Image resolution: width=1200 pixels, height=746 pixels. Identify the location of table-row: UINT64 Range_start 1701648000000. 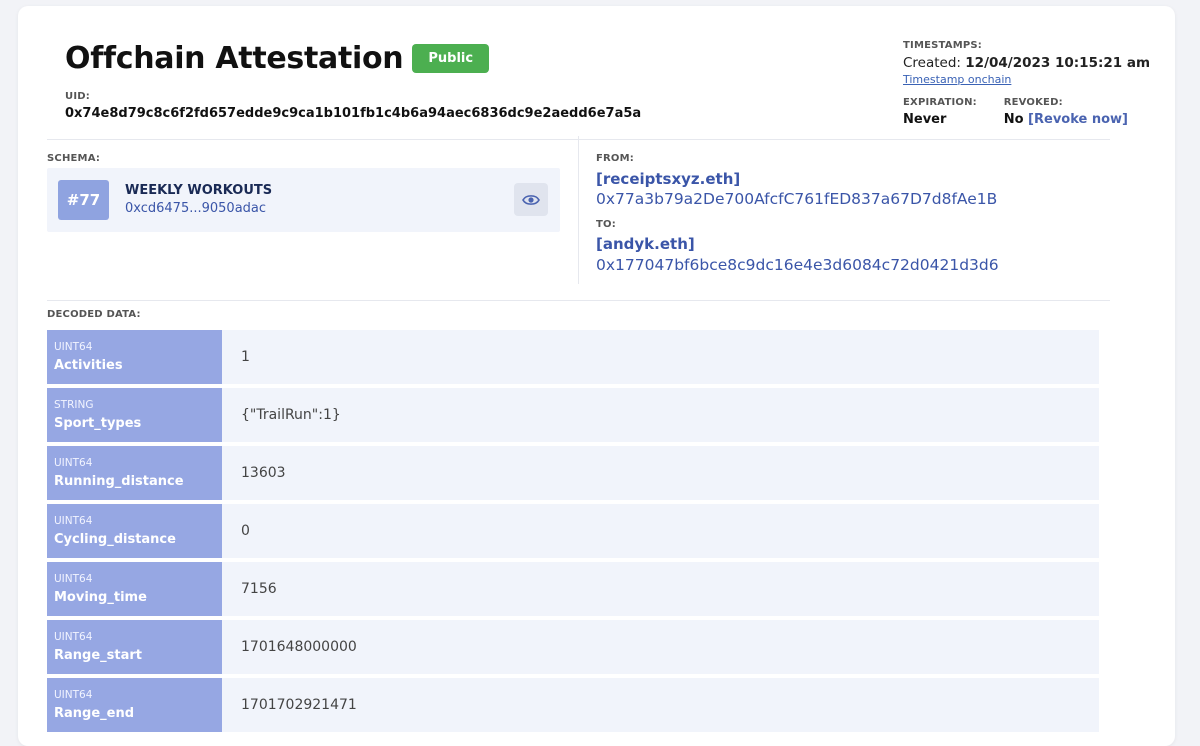
(573, 647).